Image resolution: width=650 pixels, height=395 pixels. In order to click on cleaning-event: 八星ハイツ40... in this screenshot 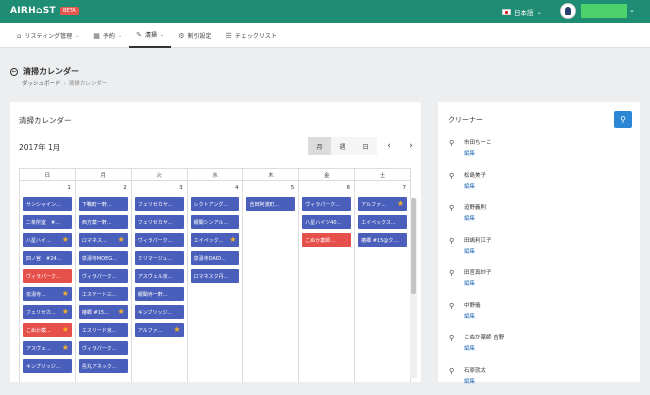, I will do `click(326, 222)`.